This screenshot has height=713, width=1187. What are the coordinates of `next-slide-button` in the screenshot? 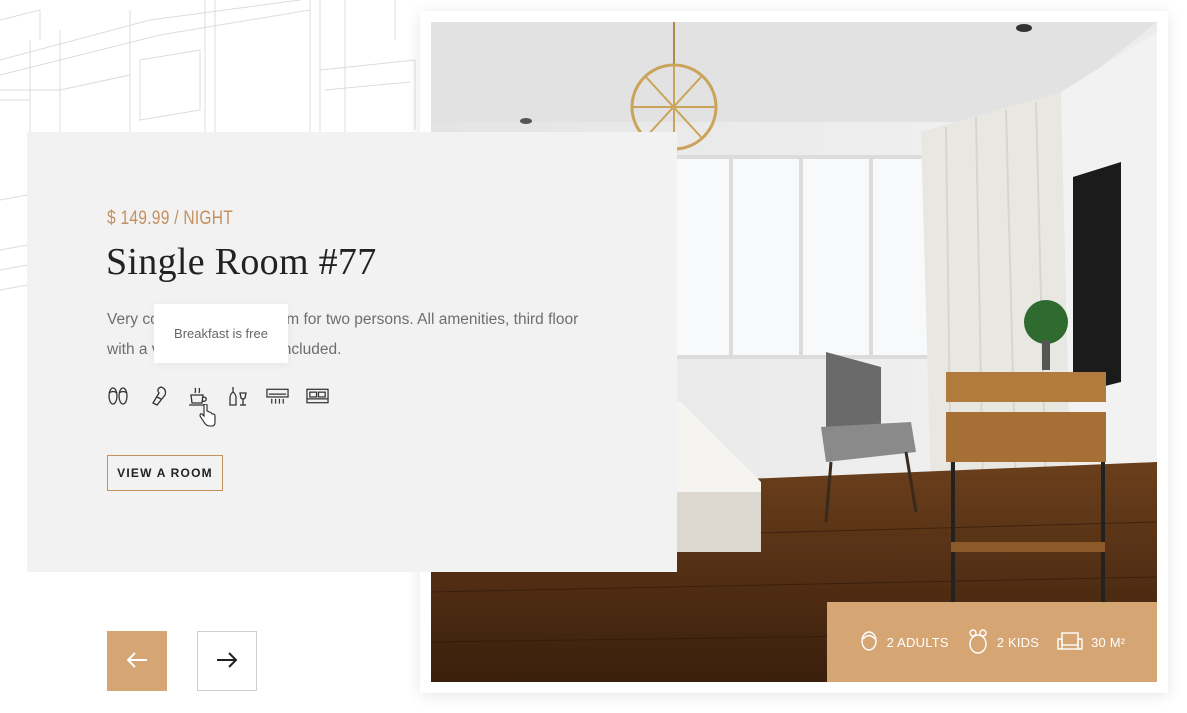 It's located at (227, 661).